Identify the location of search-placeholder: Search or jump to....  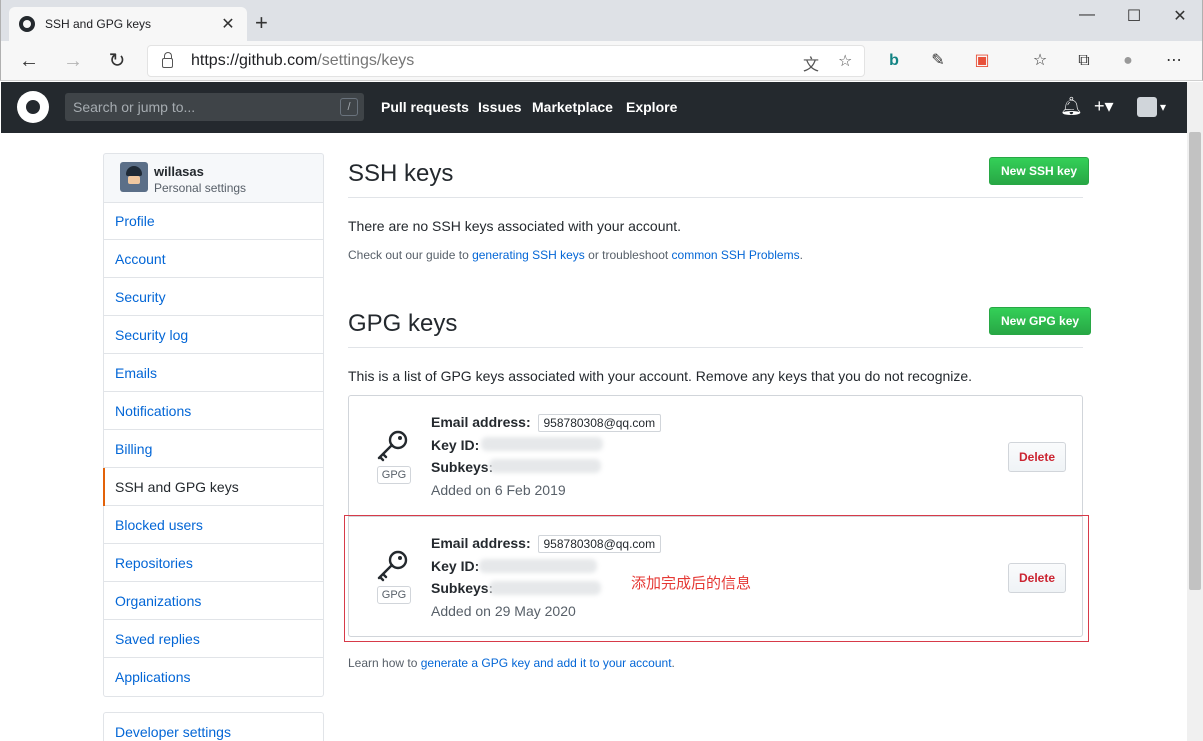
(134, 107).